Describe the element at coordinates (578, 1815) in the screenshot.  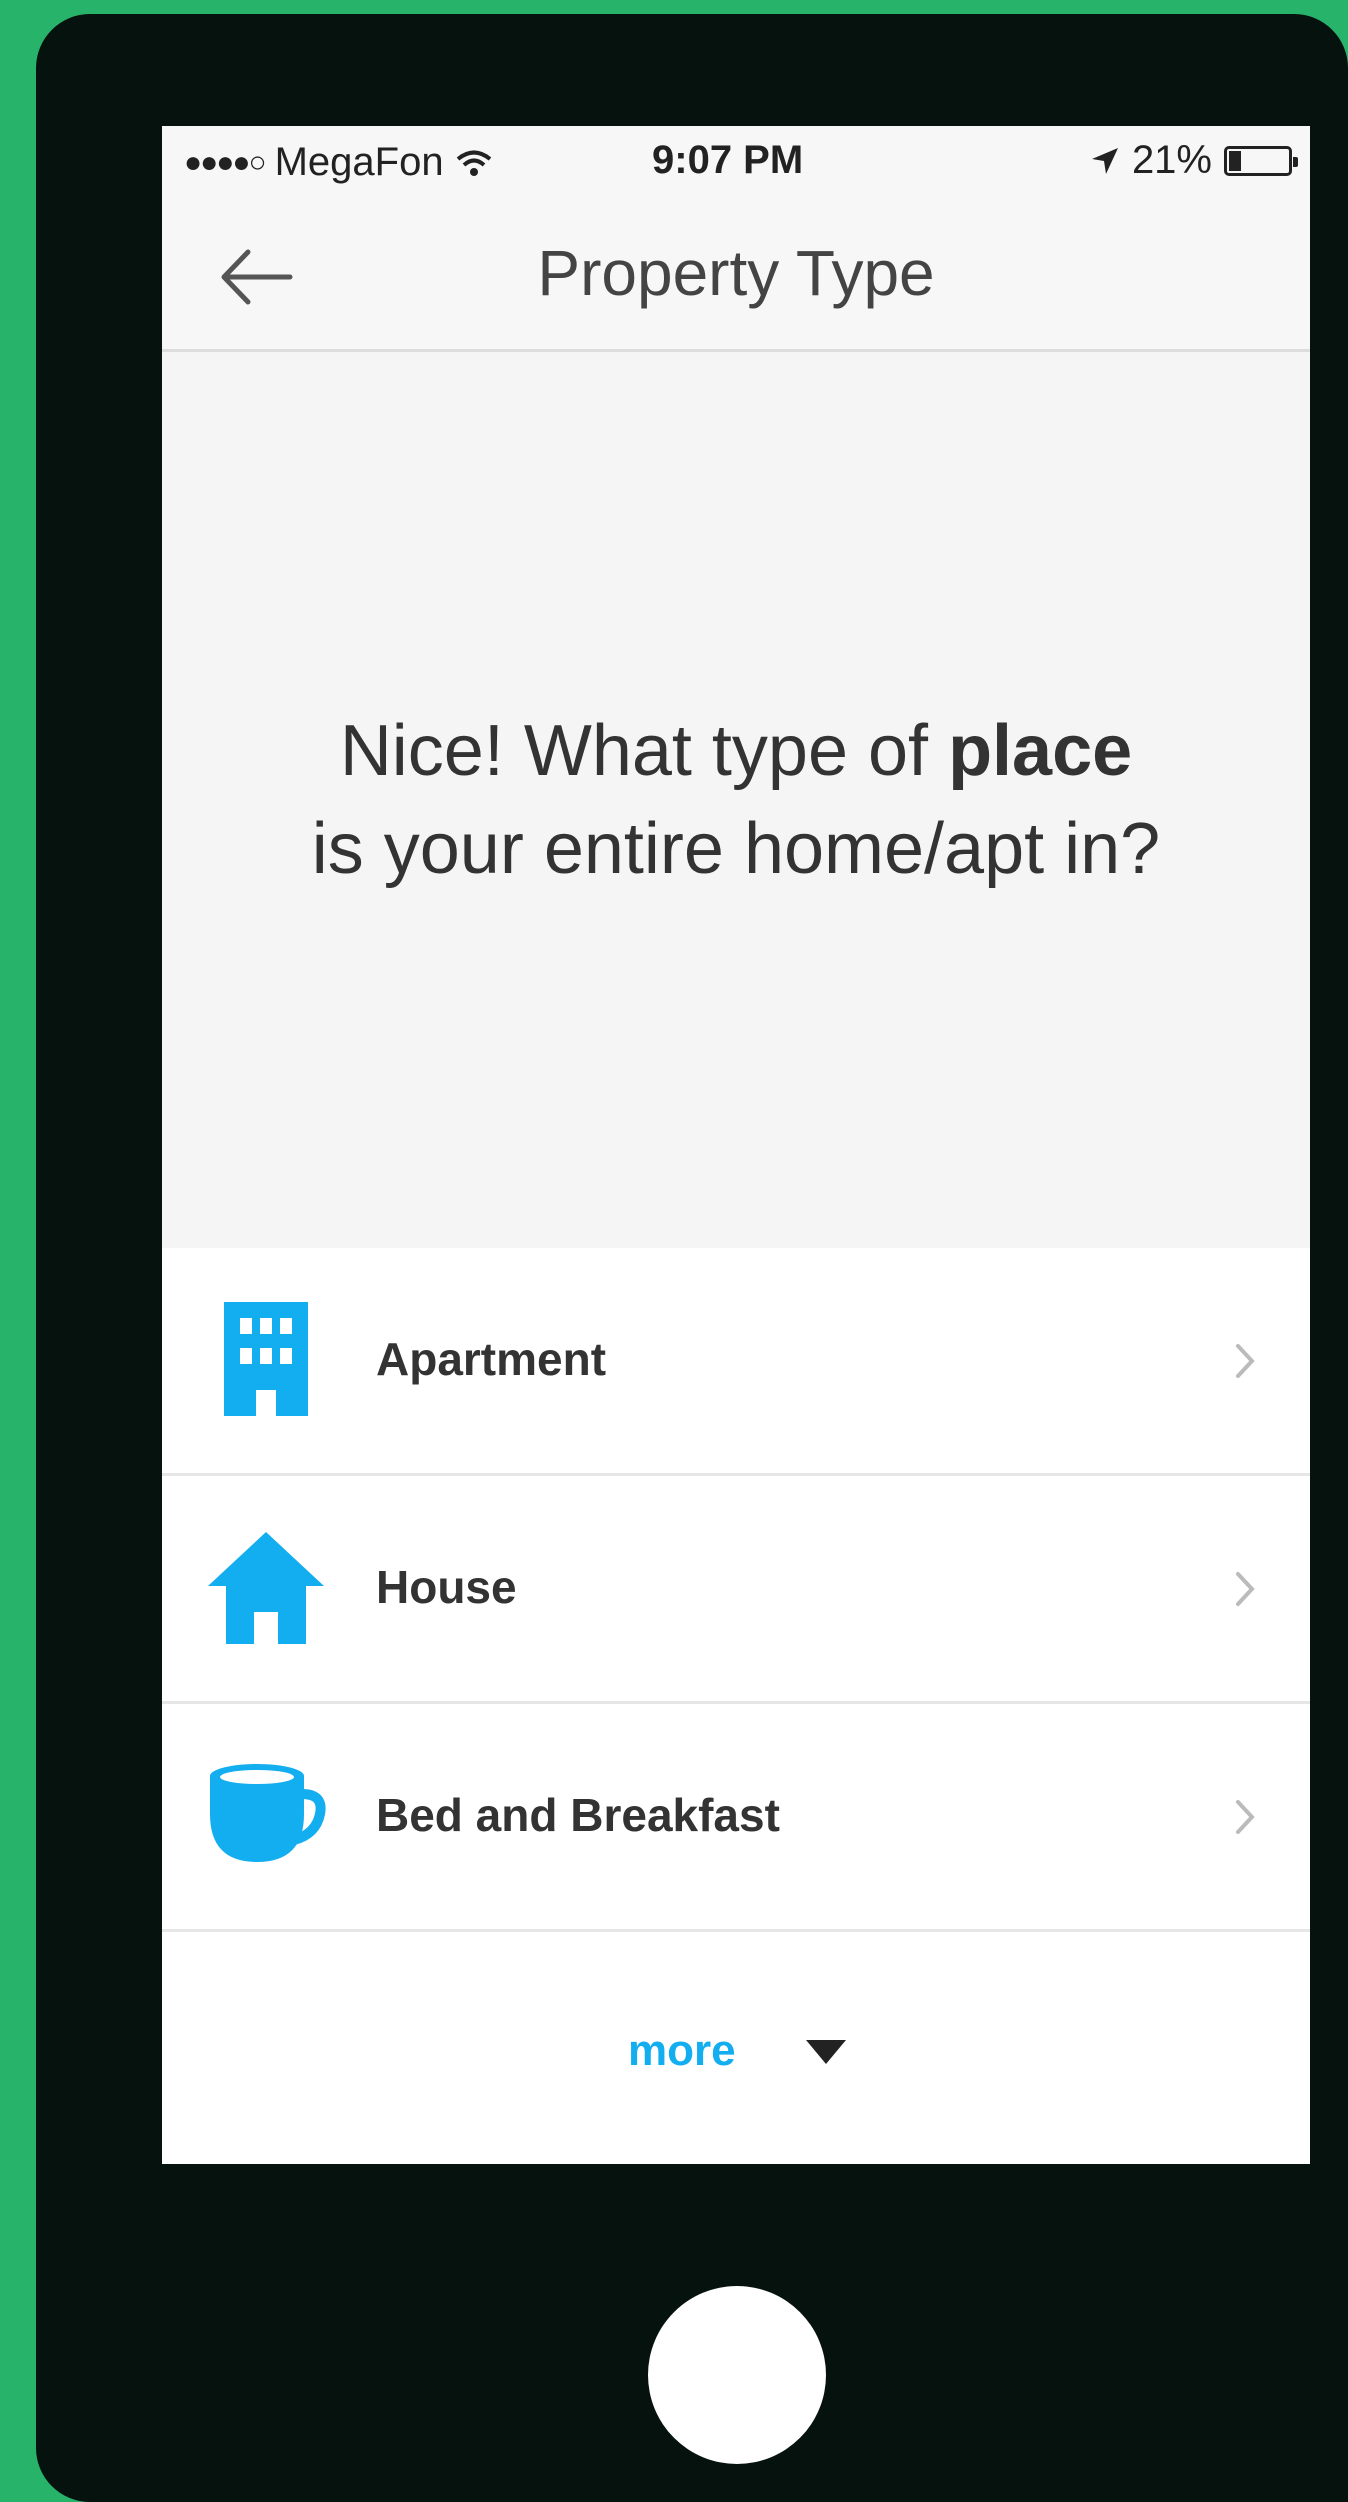
I see `option-label: Bed and Breakfast` at that location.